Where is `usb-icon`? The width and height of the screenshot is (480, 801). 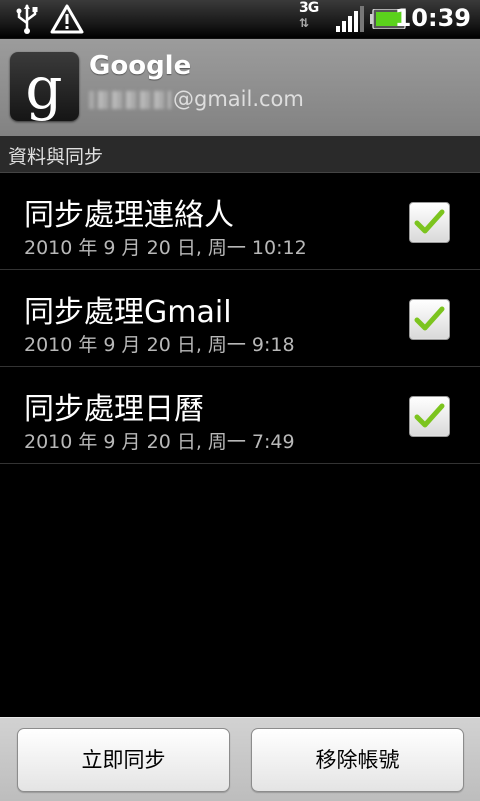 usb-icon is located at coordinates (27, 19).